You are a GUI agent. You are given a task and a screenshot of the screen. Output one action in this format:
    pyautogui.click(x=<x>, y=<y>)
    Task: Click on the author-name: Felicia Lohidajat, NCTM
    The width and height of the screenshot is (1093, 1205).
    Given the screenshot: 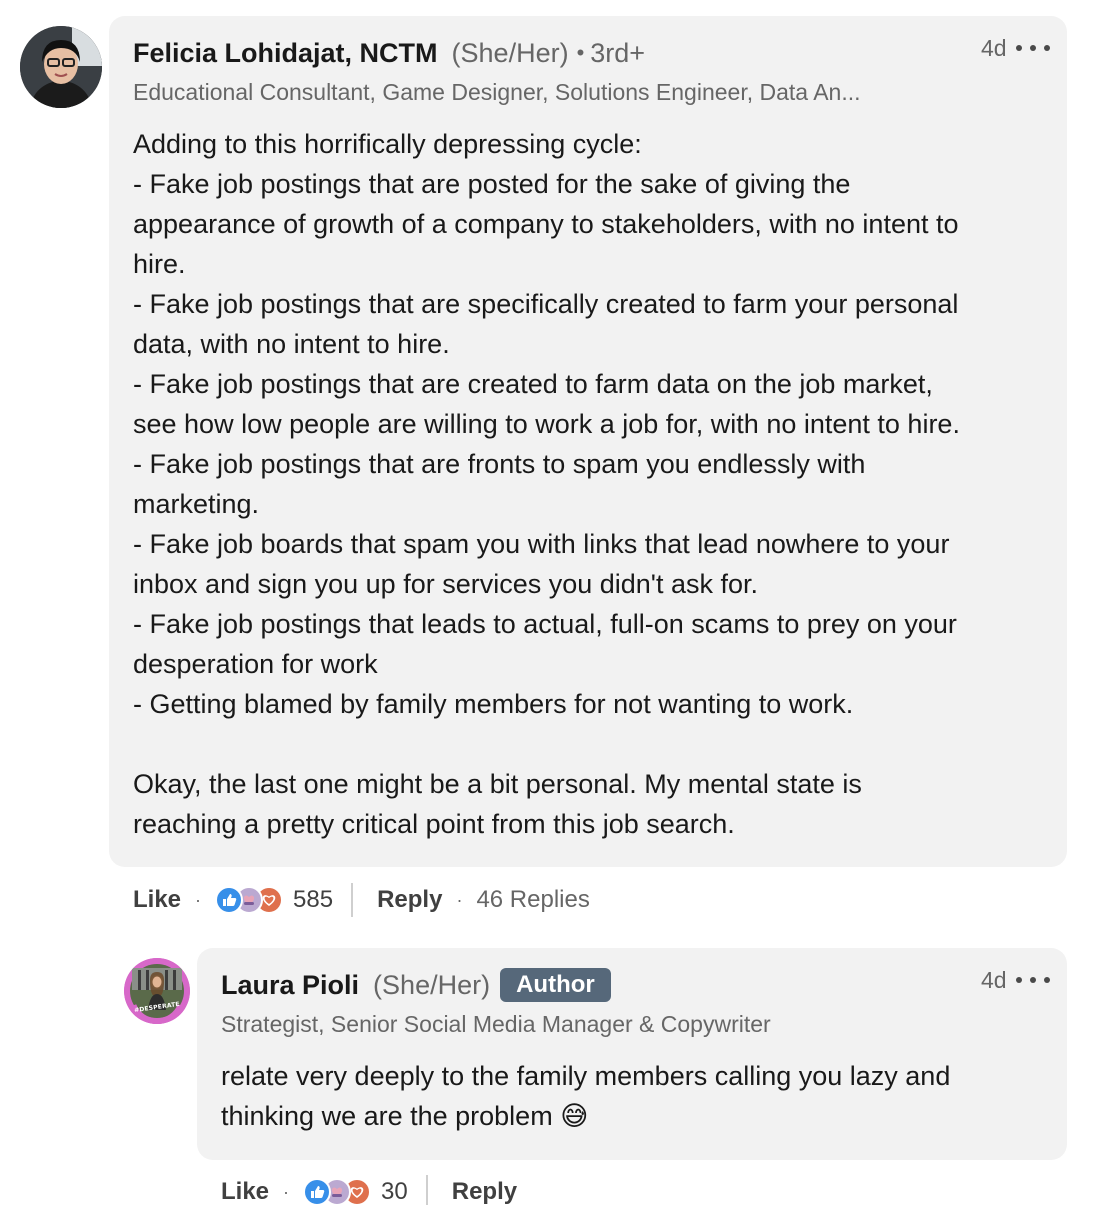 What is the action you would take?
    pyautogui.click(x=285, y=53)
    